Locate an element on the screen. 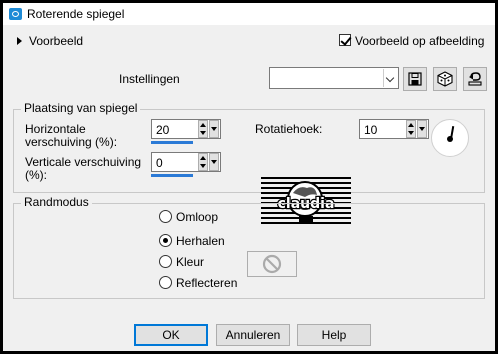 The image size is (498, 354). vertical-offset-slider is located at coordinates (172, 175).